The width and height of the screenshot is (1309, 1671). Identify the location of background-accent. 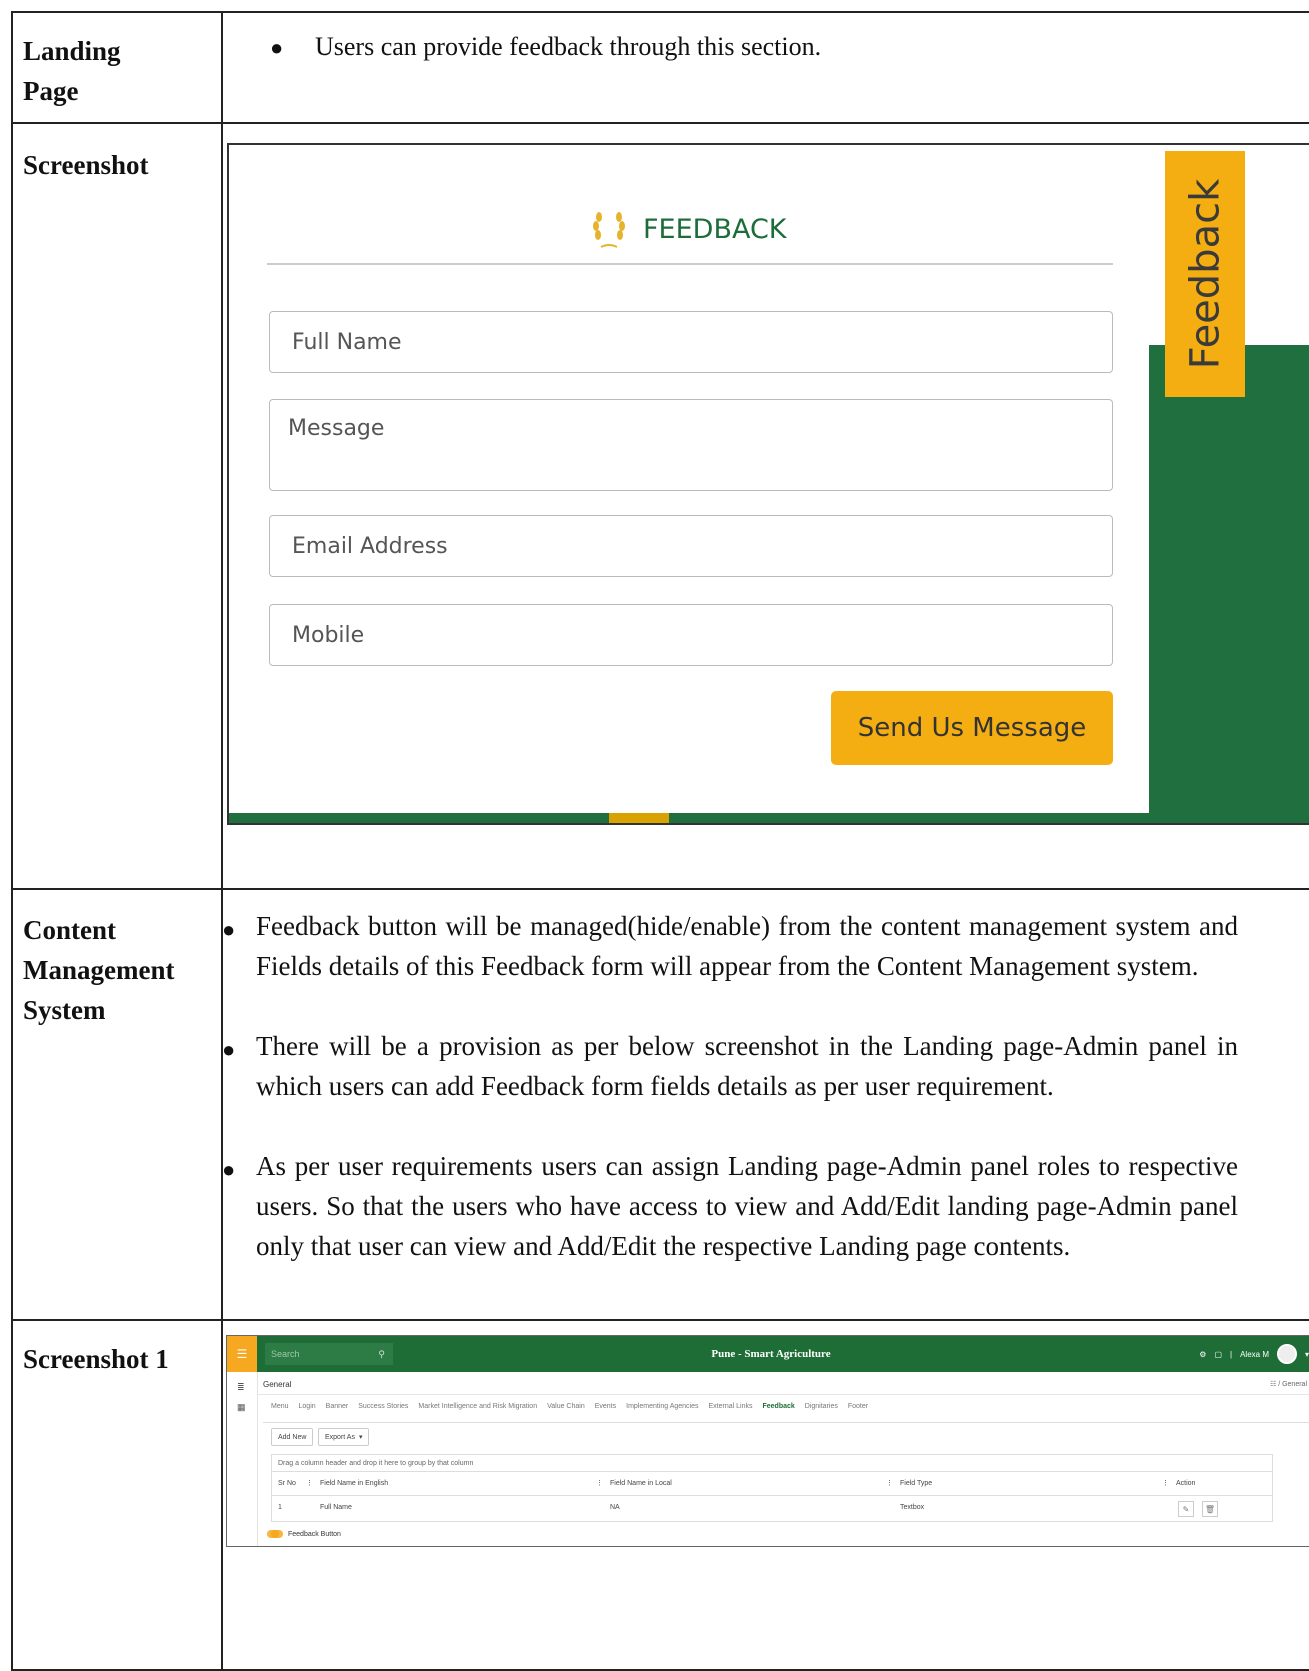
(639, 818).